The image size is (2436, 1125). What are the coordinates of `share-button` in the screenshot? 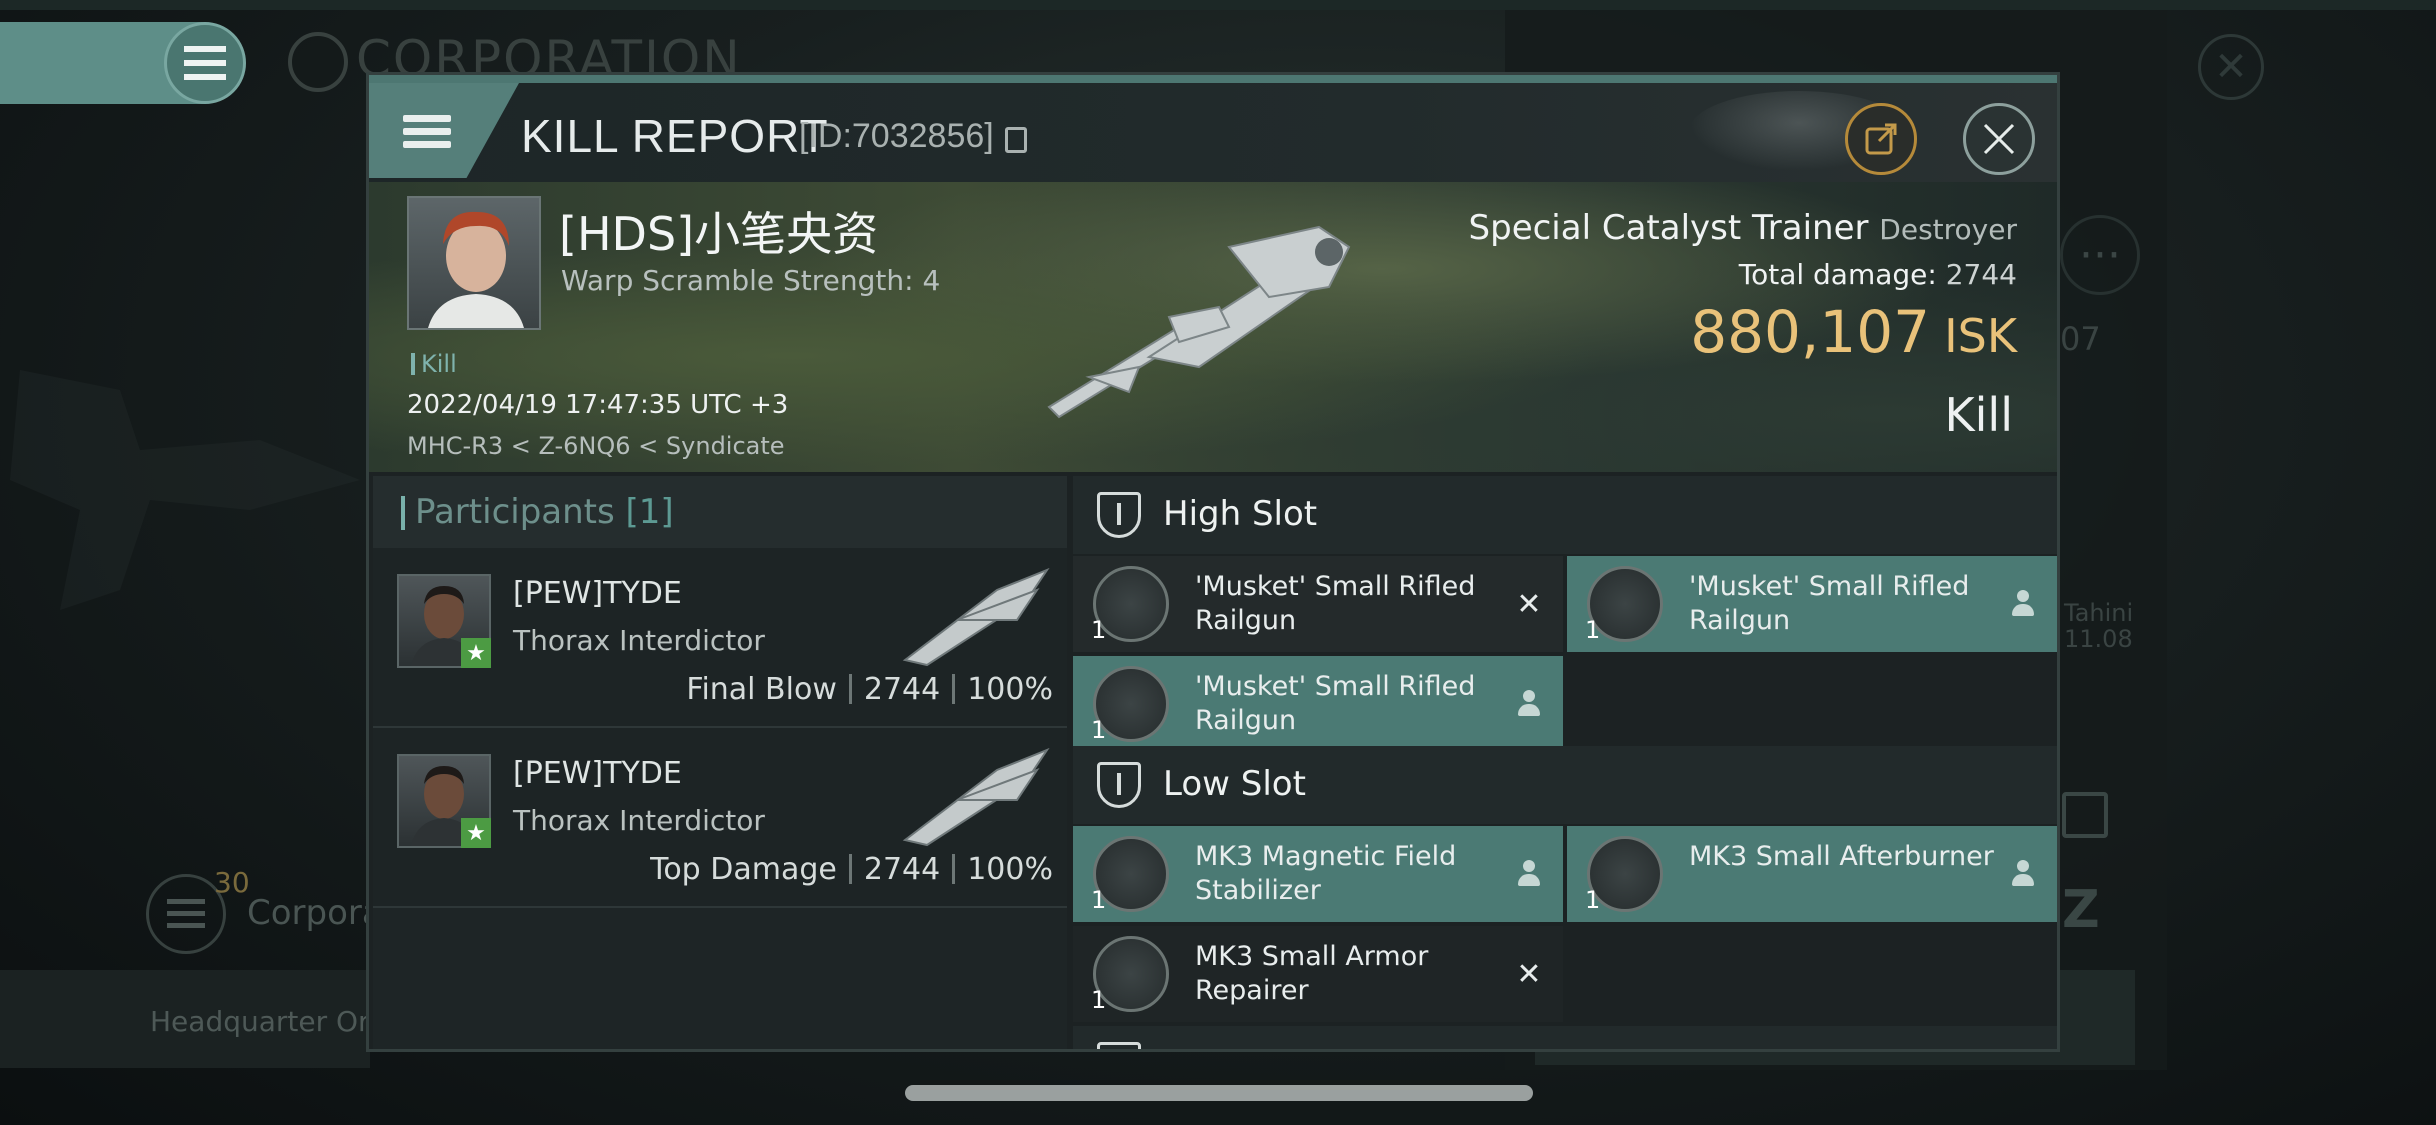 It's located at (1881, 139).